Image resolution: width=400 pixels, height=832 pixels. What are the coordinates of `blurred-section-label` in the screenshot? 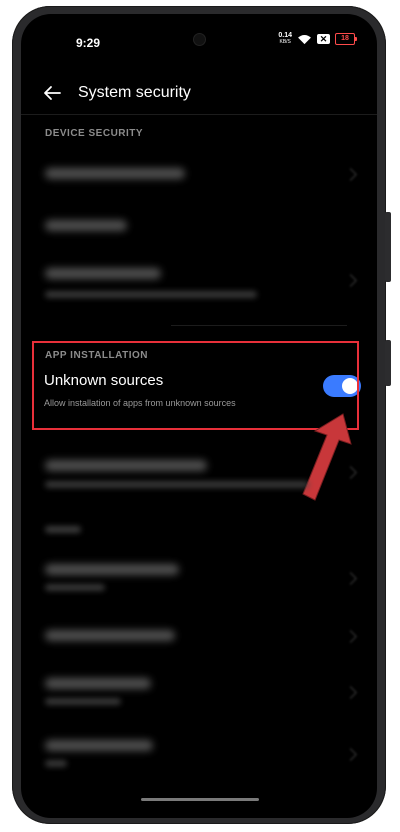 It's located at (63, 529).